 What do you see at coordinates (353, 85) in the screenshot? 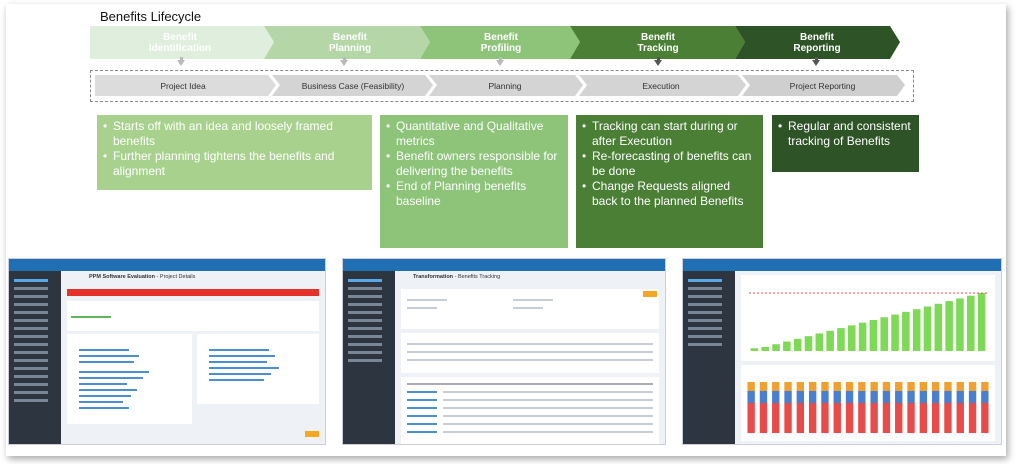
I see `phase-label: Business Case (Feasibility)` at bounding box center [353, 85].